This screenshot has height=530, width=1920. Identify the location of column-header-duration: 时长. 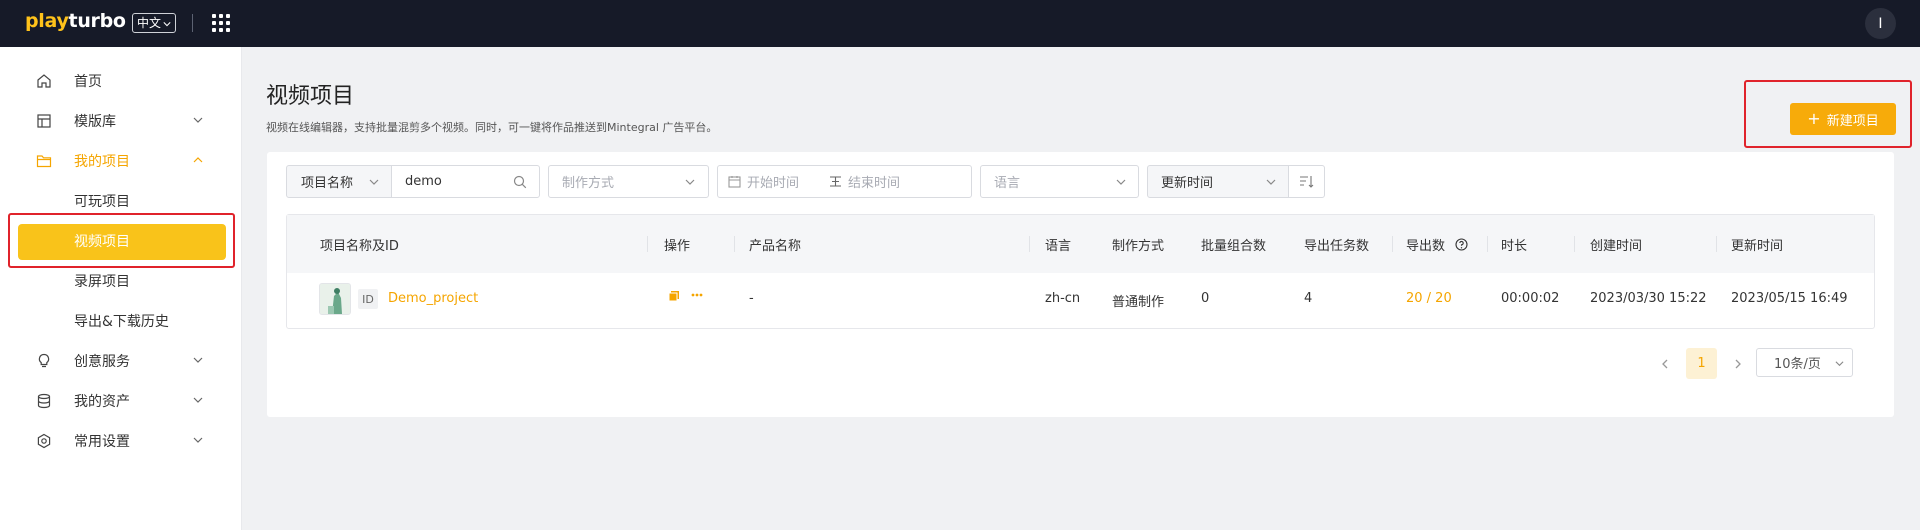
(1514, 246).